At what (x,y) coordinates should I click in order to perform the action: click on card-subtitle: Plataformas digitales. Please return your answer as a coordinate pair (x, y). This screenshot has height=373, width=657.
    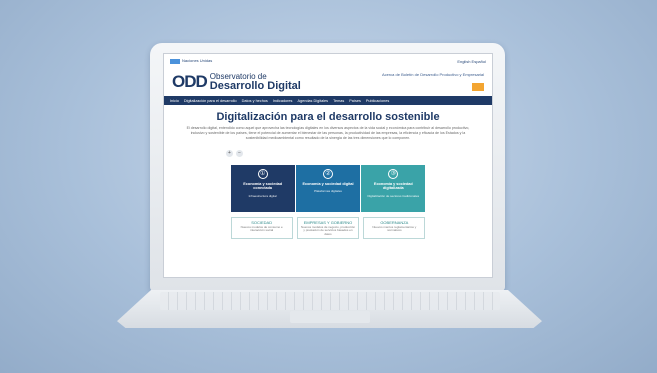
    Looking at the image, I should click on (328, 191).